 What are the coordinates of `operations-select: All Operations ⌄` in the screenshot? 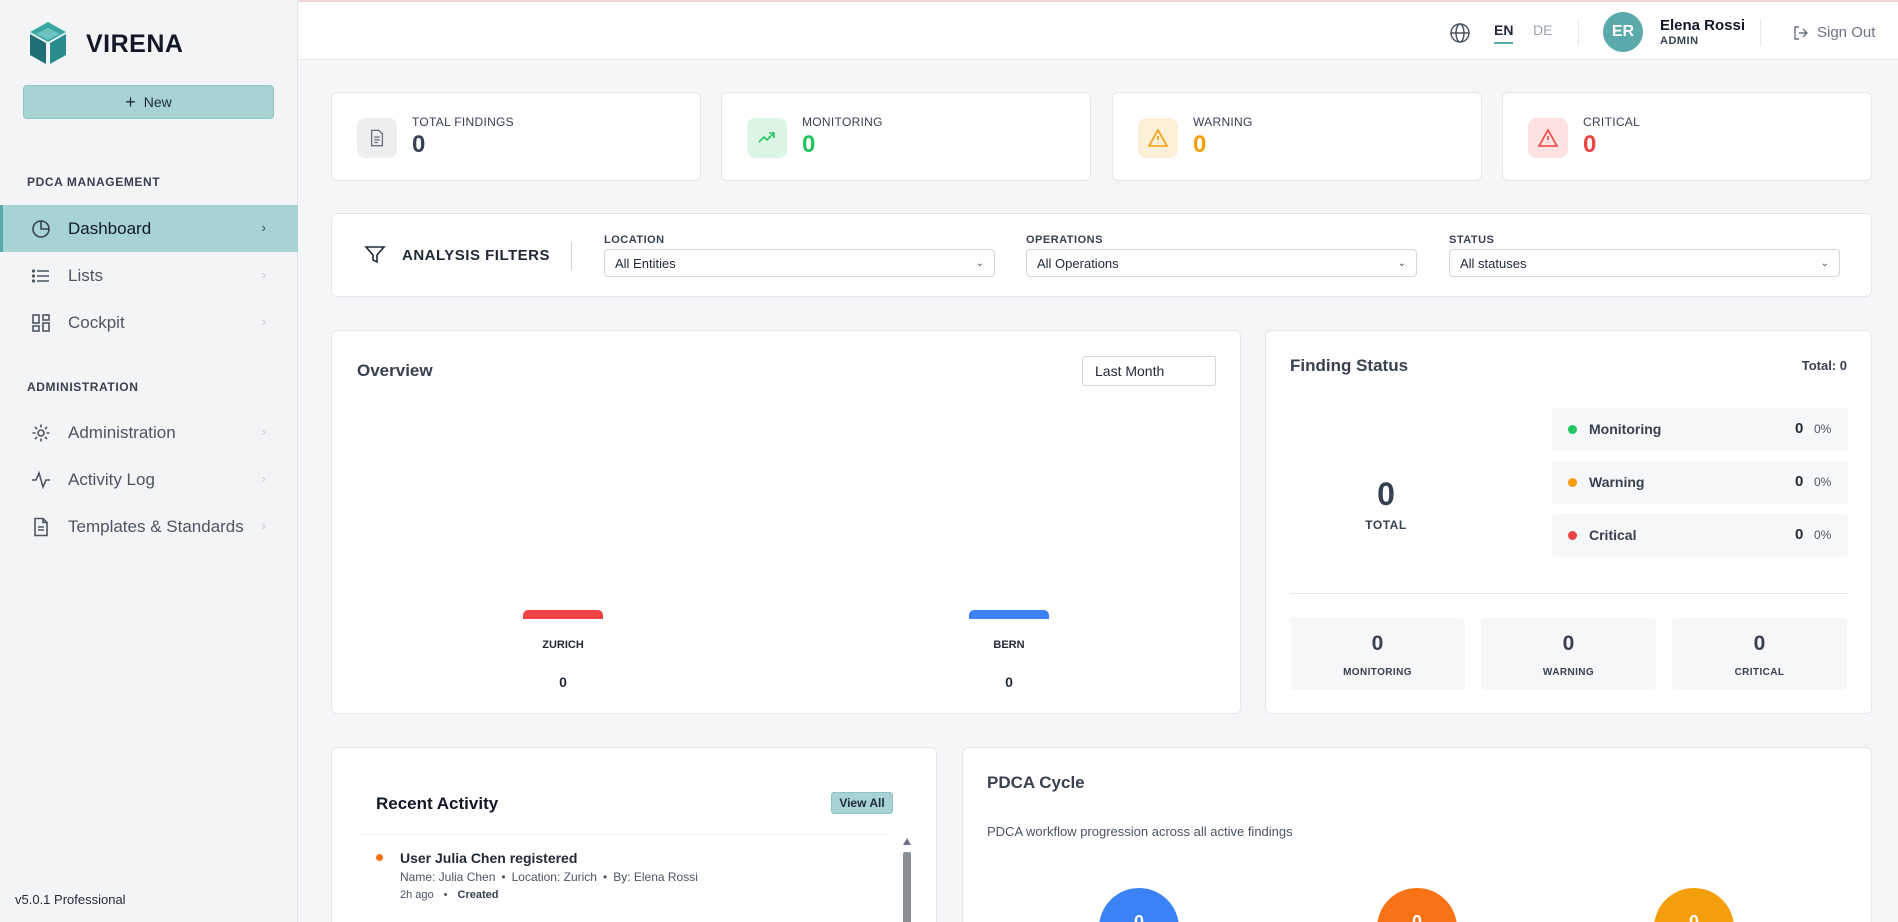 It's located at (1221, 263).